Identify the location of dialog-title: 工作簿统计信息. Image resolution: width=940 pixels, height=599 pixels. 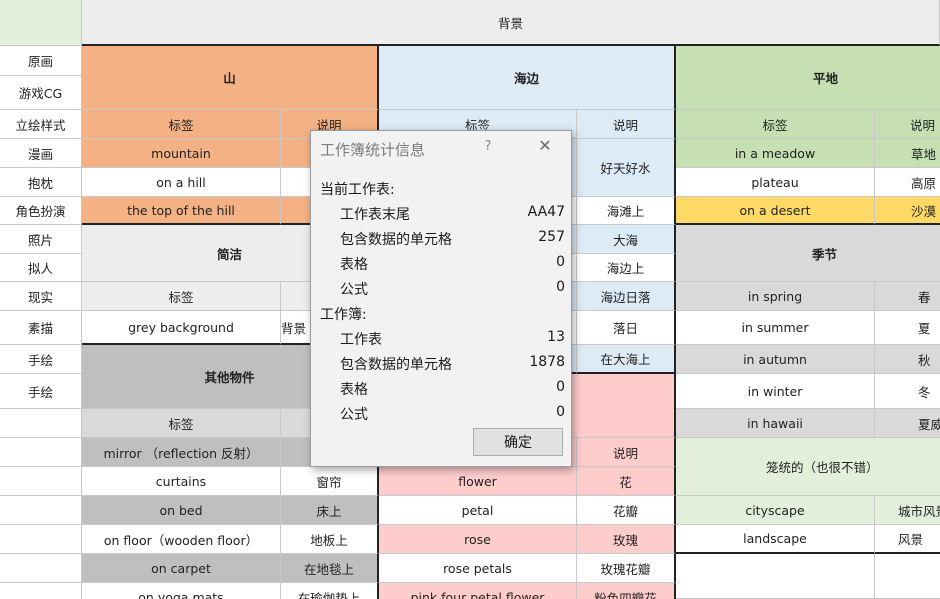
(373, 150).